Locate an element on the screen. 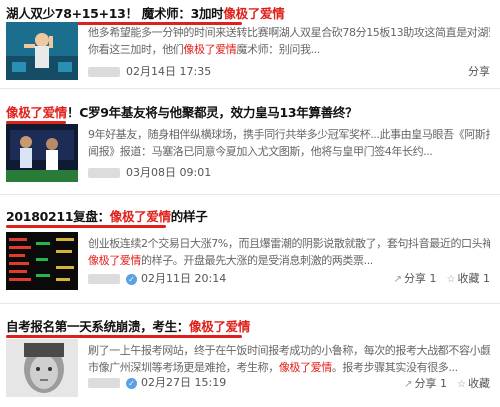 This screenshot has height=407, width=500. snippet-text: 像广州深圳等考场更是难抢，考生称， is located at coordinates (189, 367).